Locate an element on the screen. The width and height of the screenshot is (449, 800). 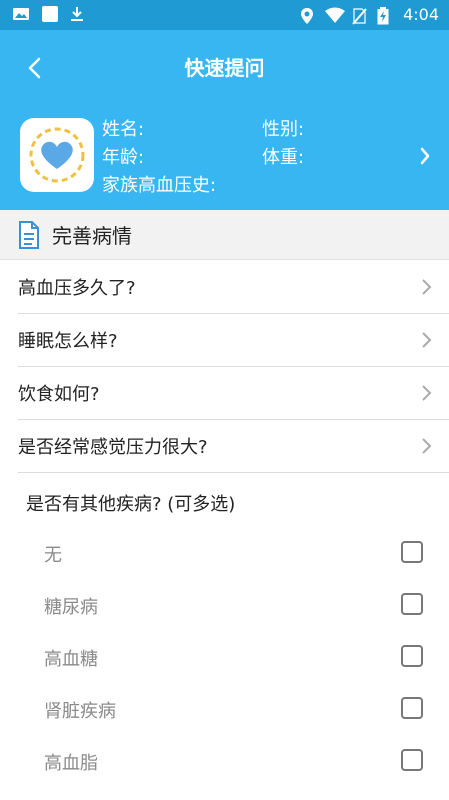
option-label: 糖尿病 is located at coordinates (71, 607).